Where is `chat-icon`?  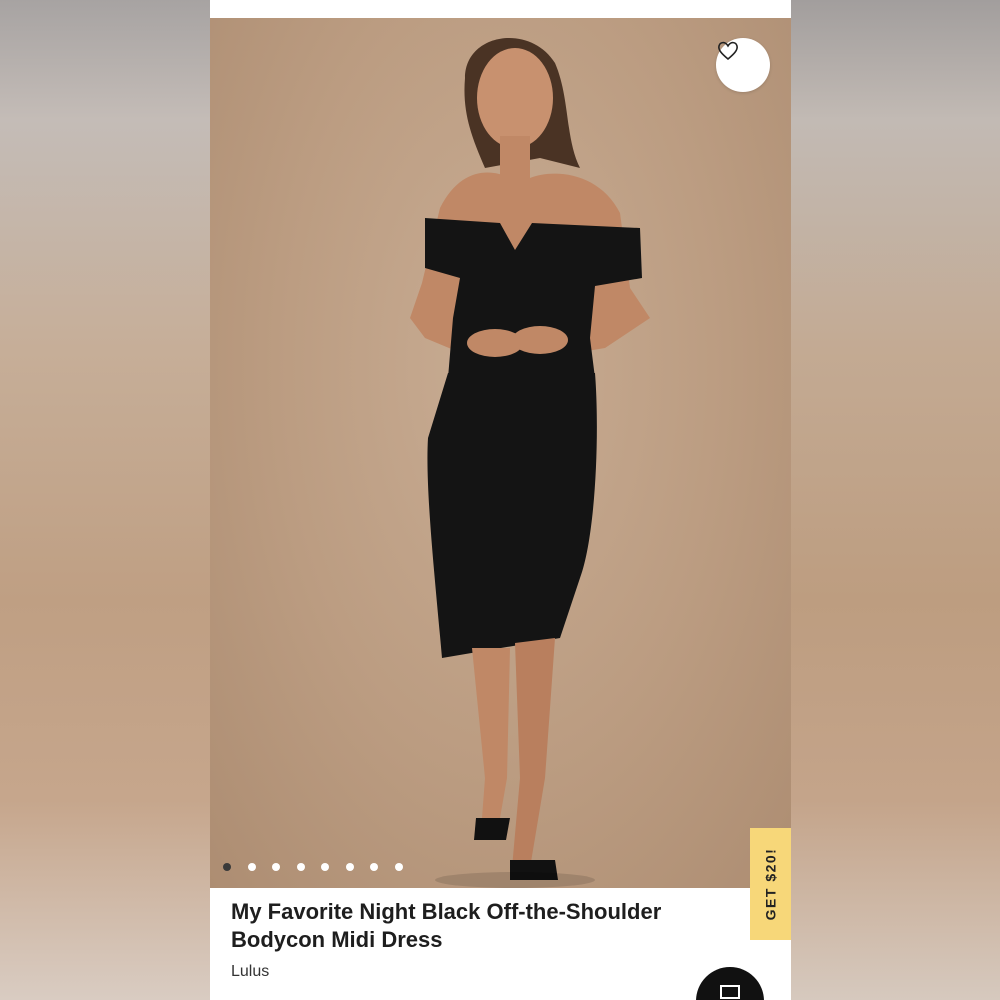 chat-icon is located at coordinates (730, 992).